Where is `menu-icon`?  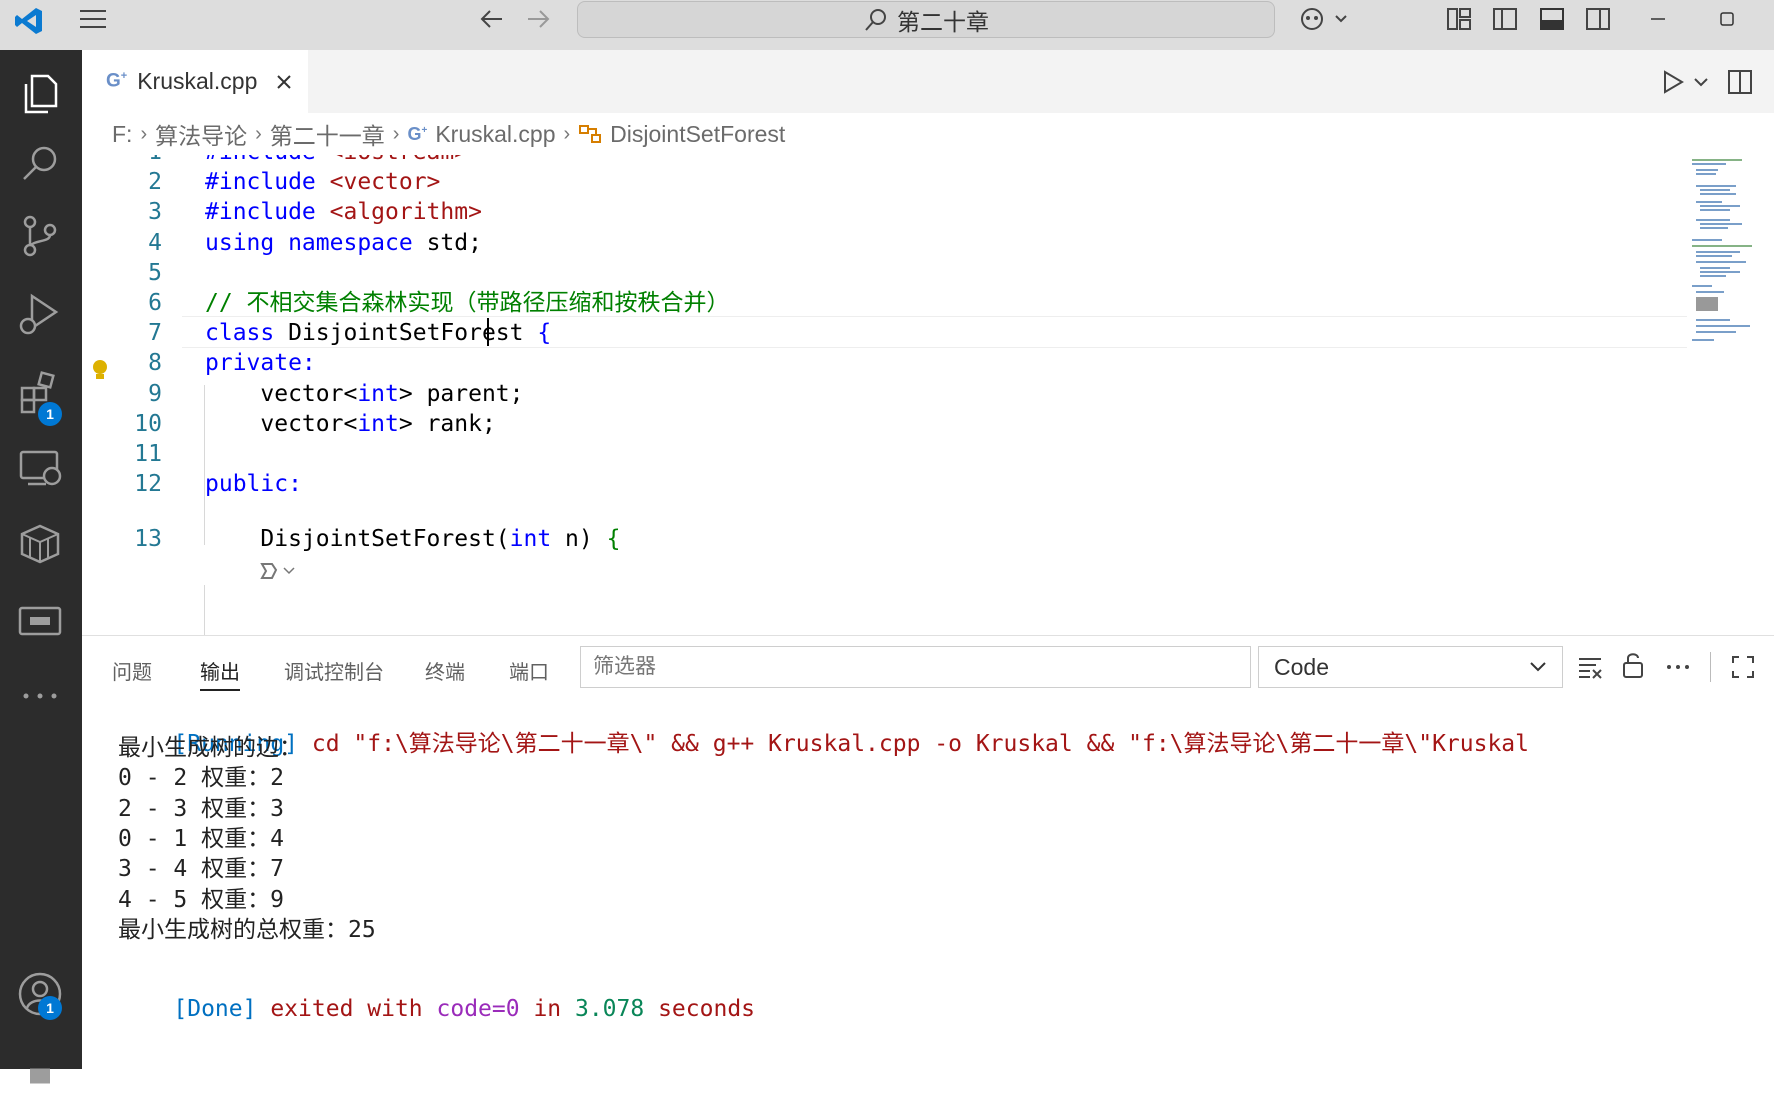 menu-icon is located at coordinates (93, 19).